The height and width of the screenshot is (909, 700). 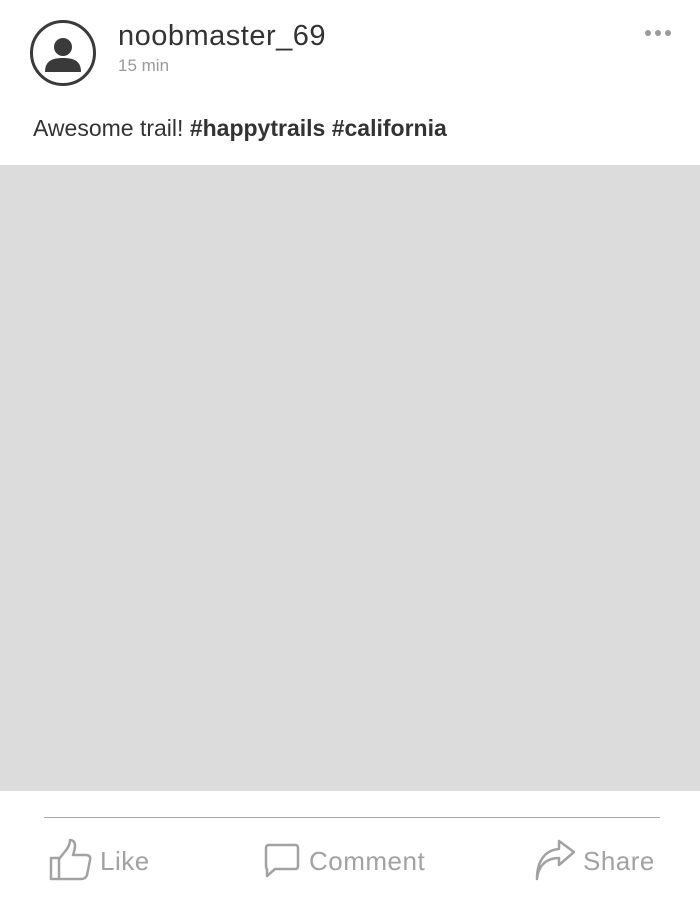 What do you see at coordinates (389, 128) in the screenshot?
I see `hashtag-link: #california` at bounding box center [389, 128].